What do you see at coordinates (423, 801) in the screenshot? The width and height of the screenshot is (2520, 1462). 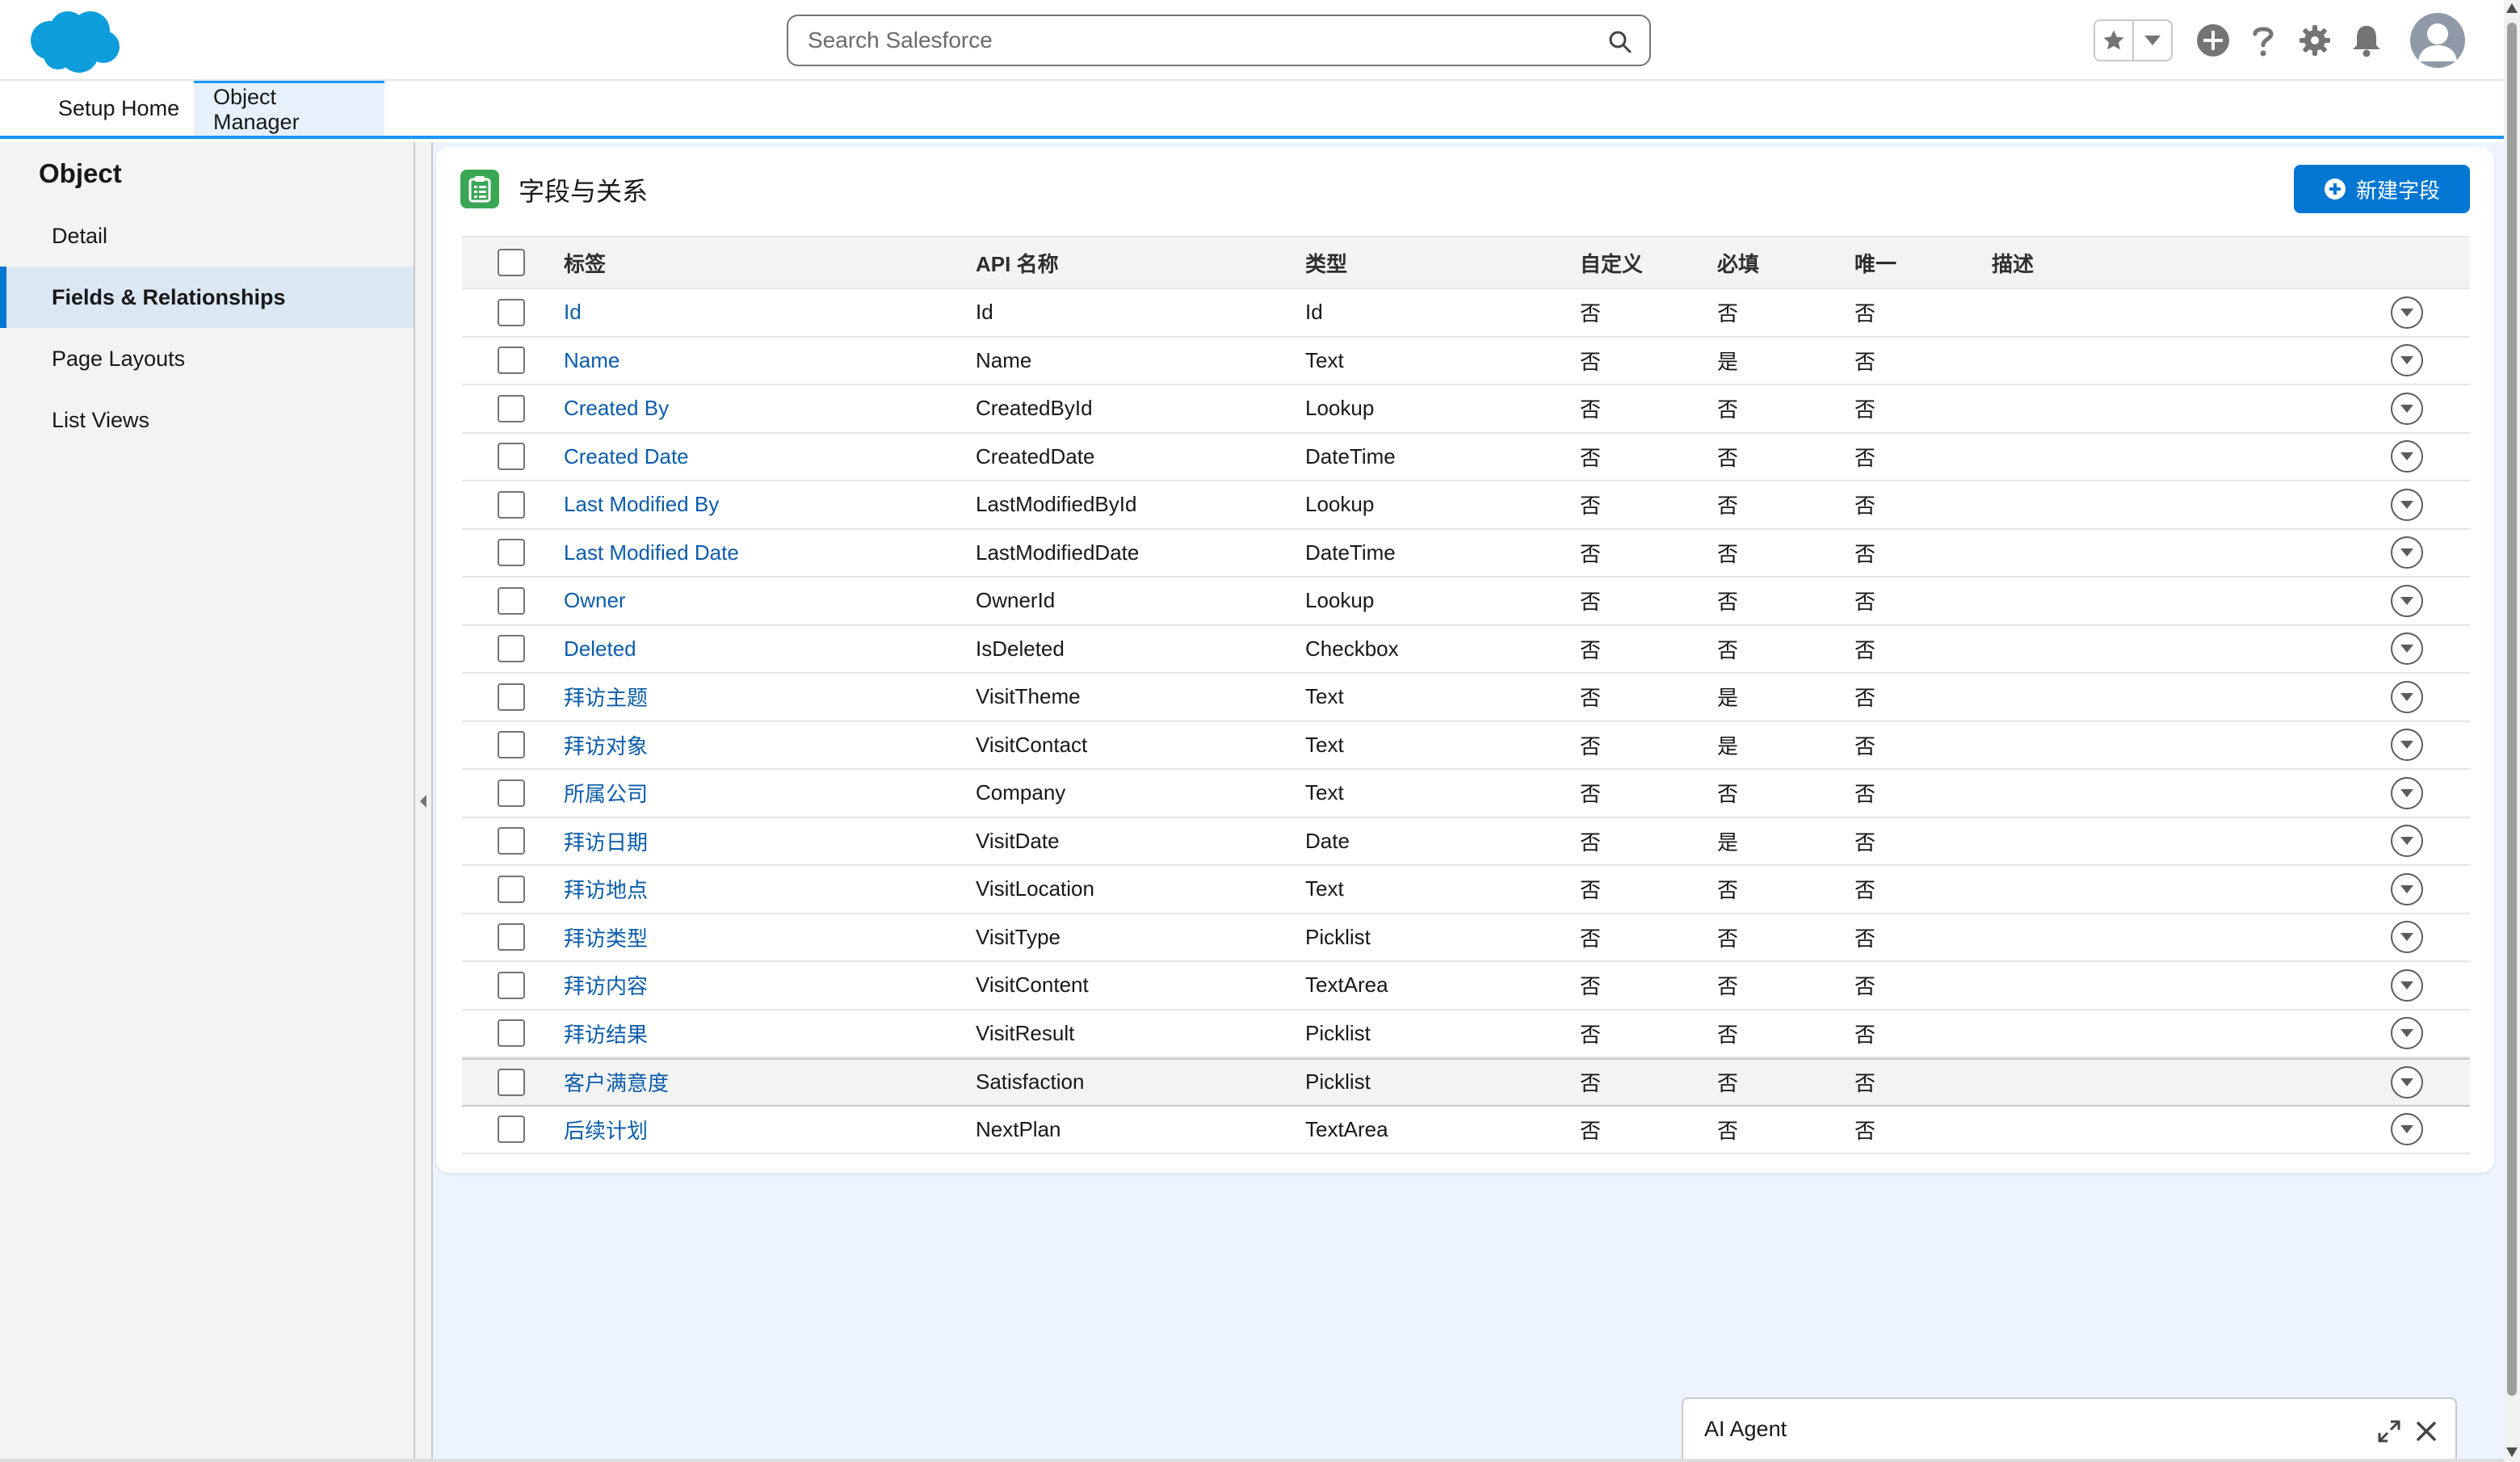 I see `collapse-sidebar-icon` at bounding box center [423, 801].